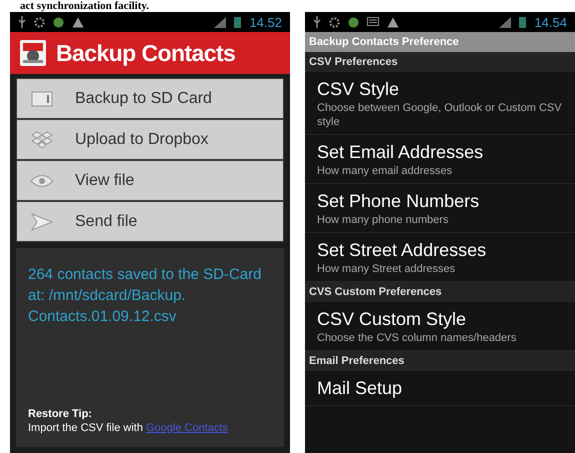 The height and width of the screenshot is (453, 575). Describe the element at coordinates (373, 22) in the screenshot. I see `message-icon` at that location.